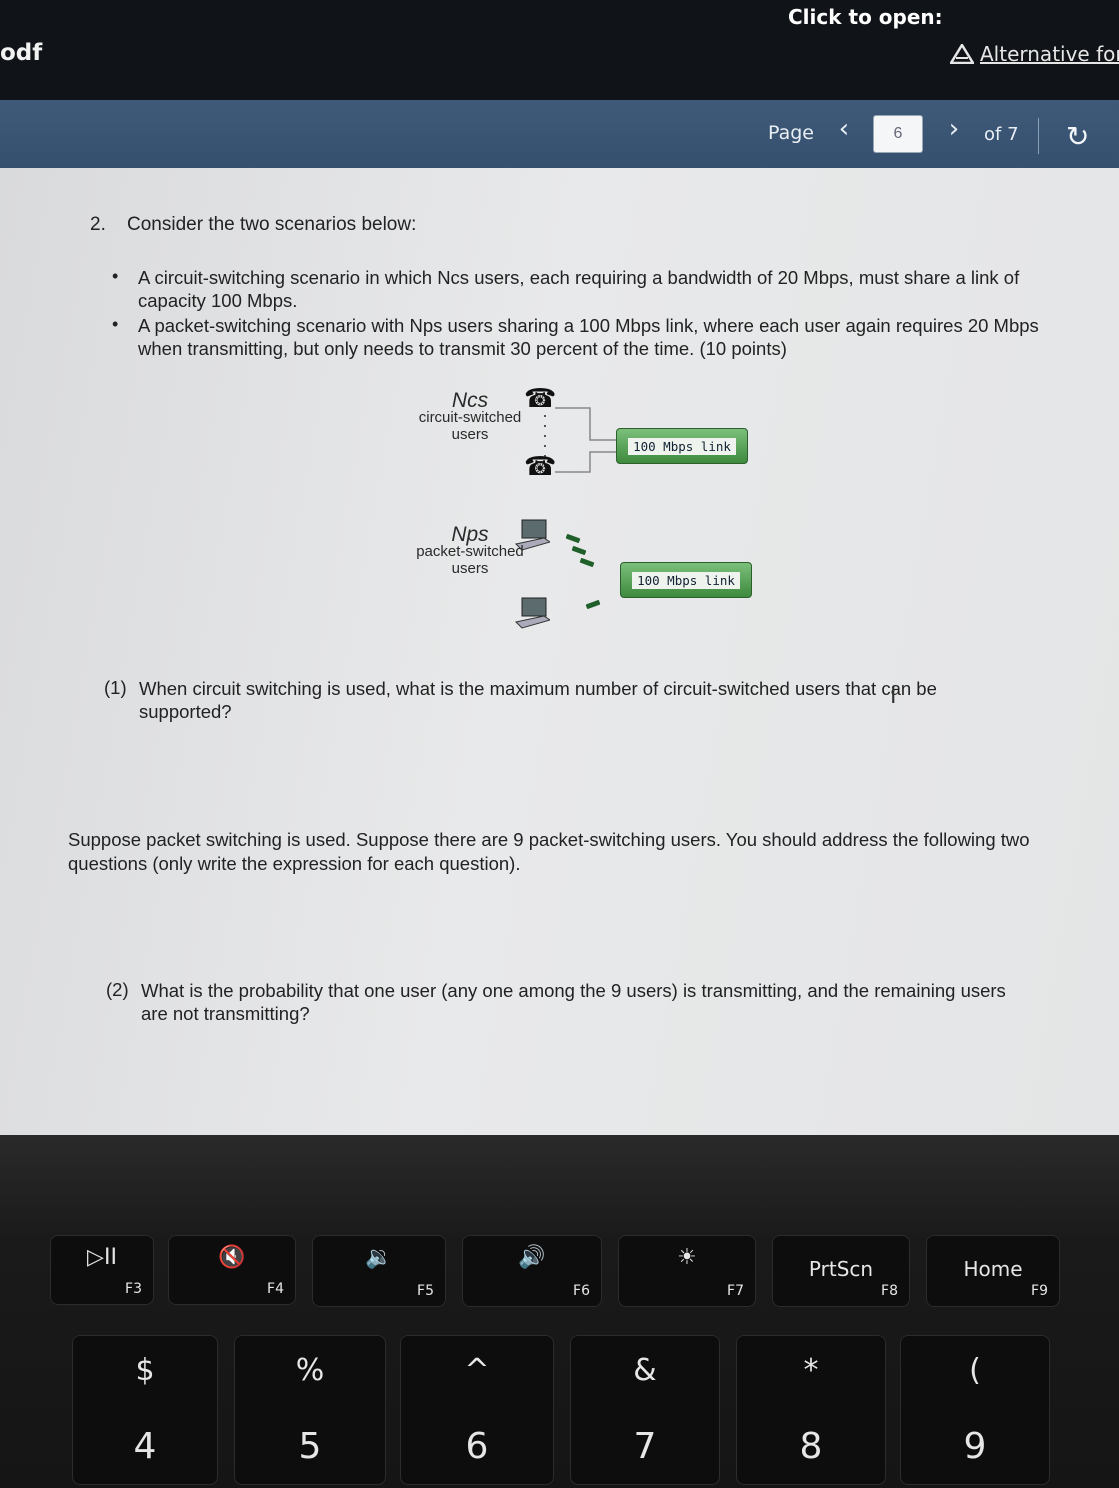  I want to click on key-f7: ☀ F7, so click(687, 1271).